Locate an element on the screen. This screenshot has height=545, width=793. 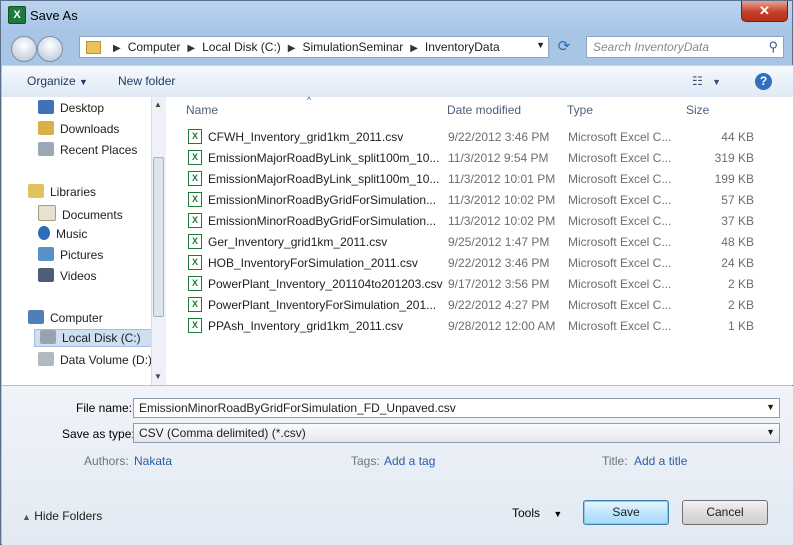
tools-button: Tools ▼ is located at coordinates (537, 513).